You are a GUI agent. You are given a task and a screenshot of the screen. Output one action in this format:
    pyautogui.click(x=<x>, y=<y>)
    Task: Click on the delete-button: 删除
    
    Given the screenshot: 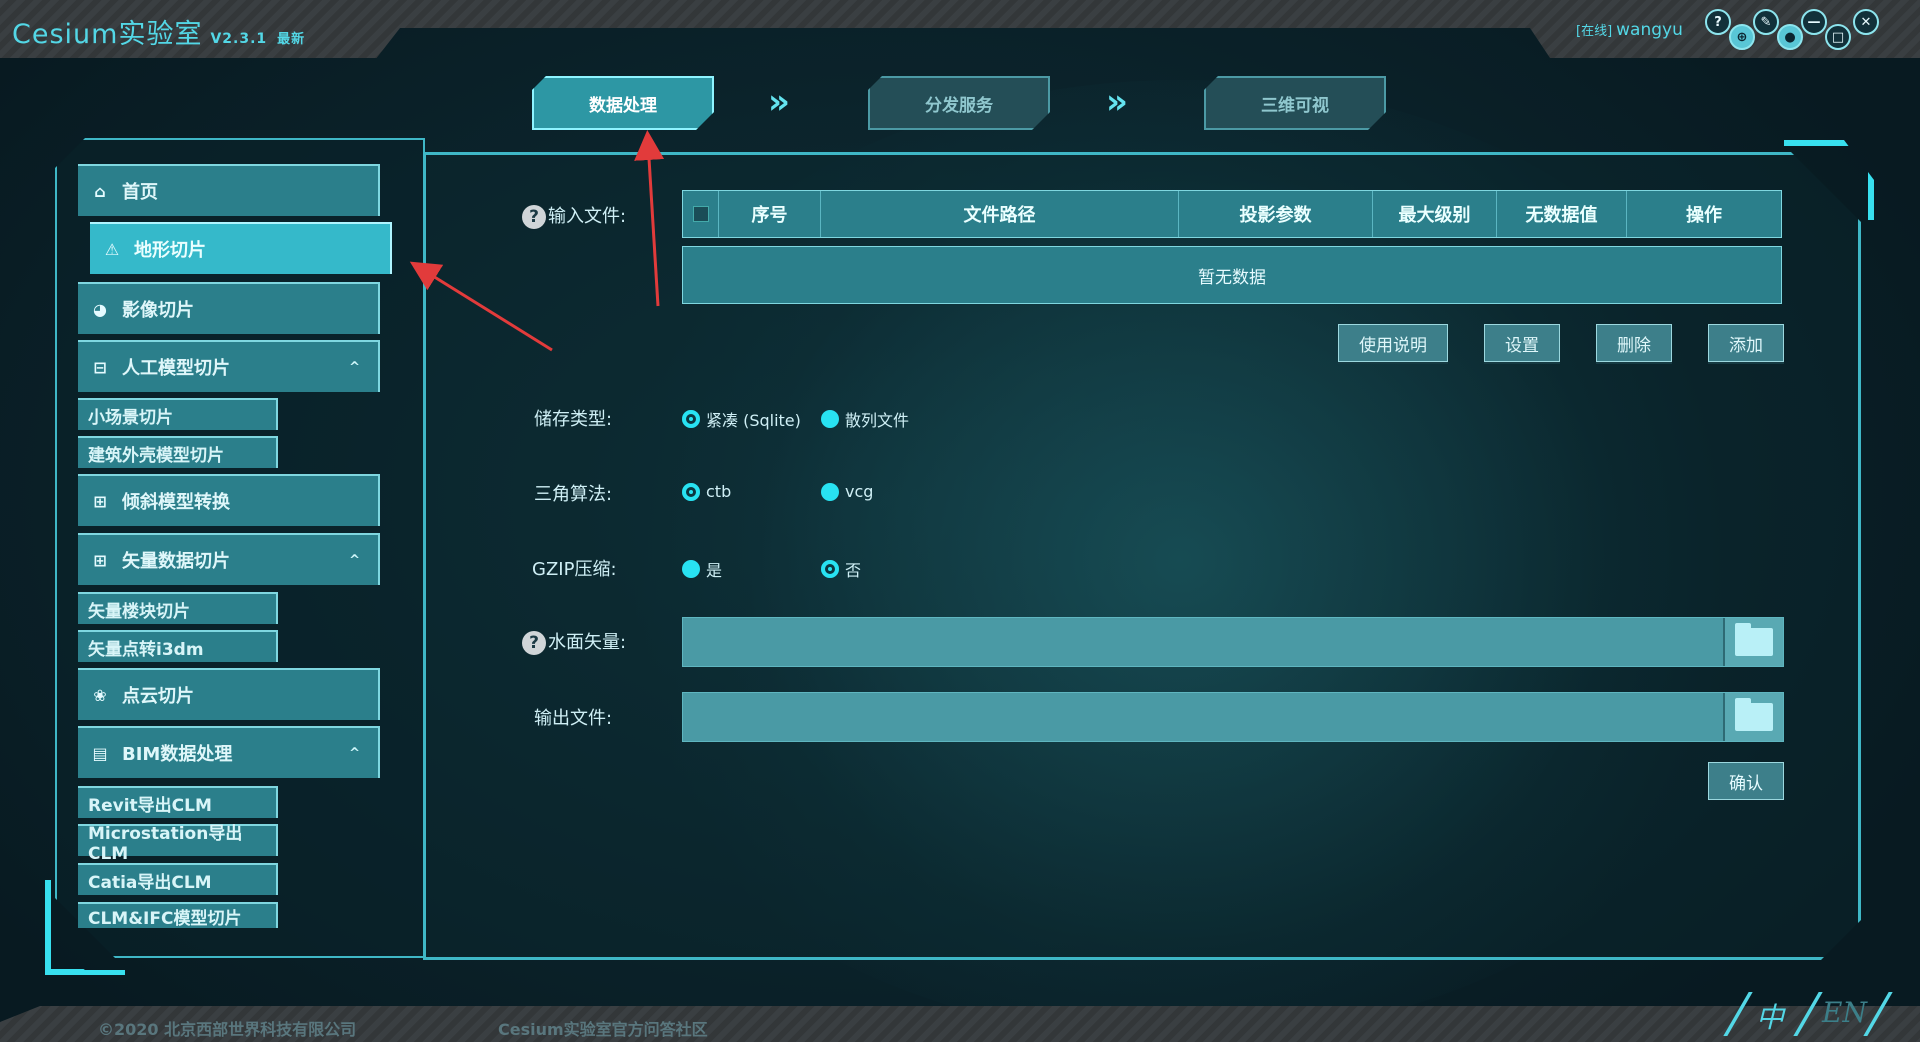 What is the action you would take?
    pyautogui.click(x=1634, y=343)
    